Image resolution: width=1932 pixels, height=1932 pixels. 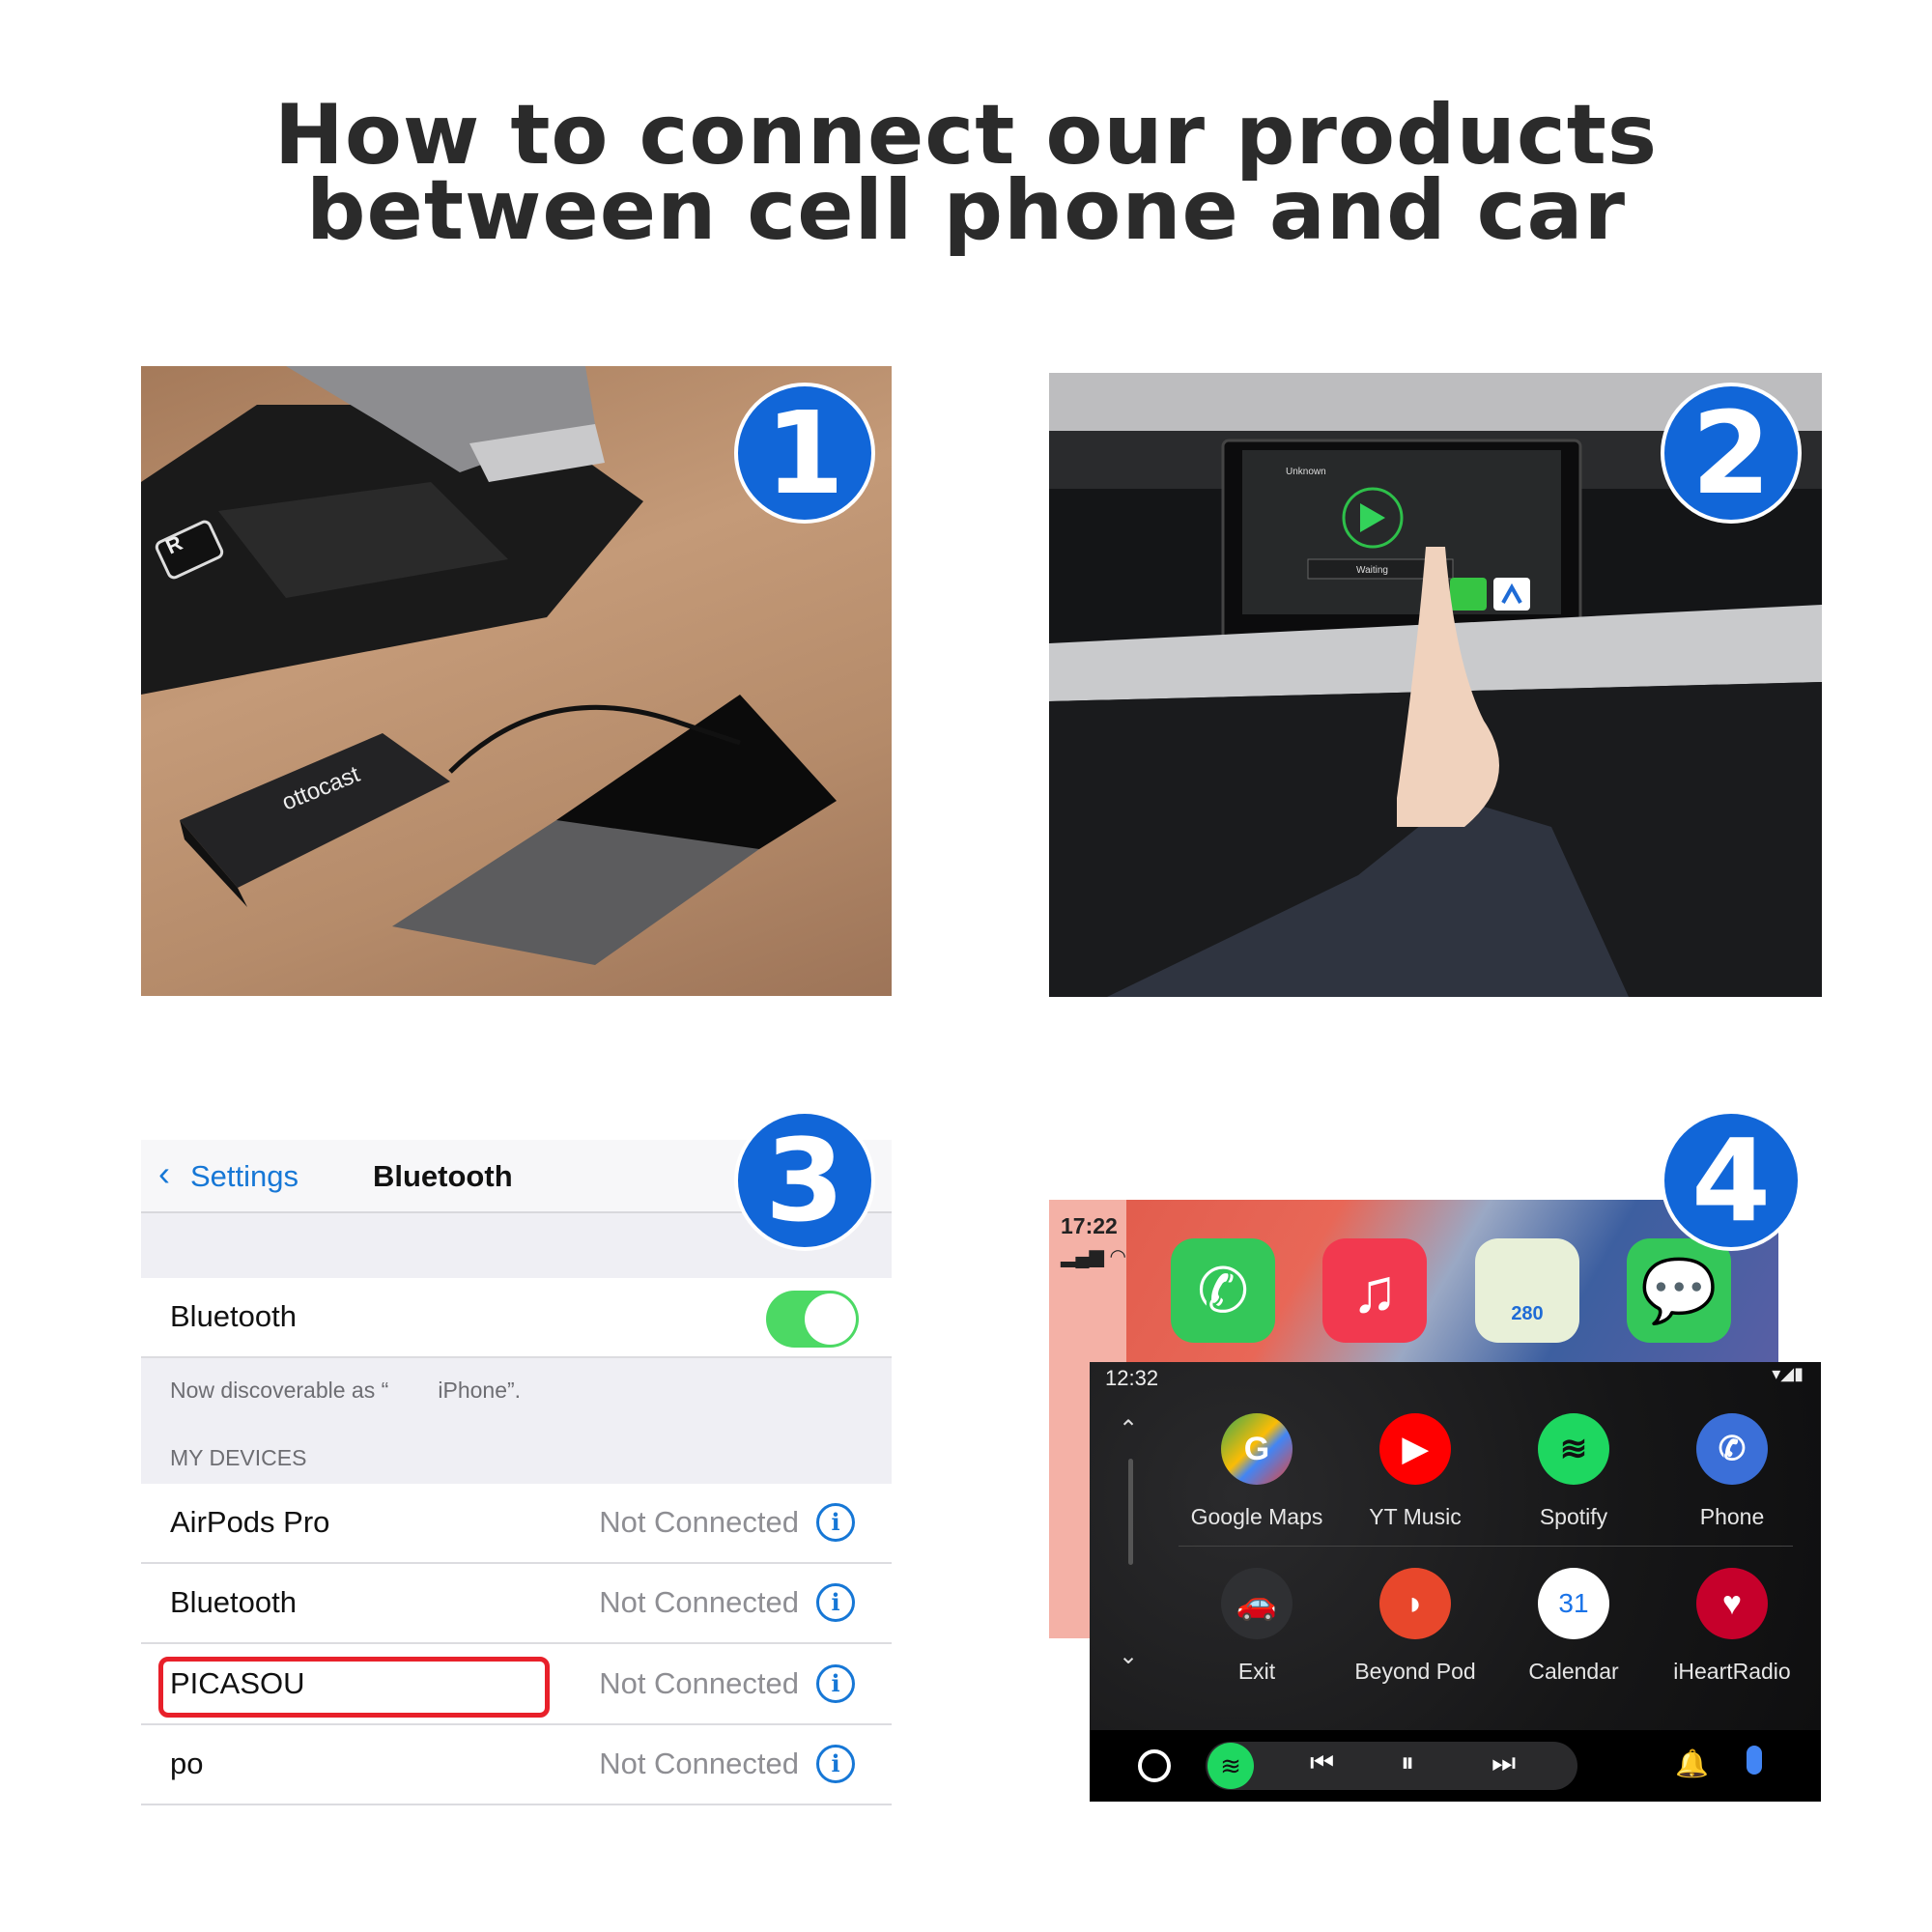 I want to click on android-nav-bar: ≋ ⏮ ⏸ ⏭ 🔔, so click(x=1455, y=1766).